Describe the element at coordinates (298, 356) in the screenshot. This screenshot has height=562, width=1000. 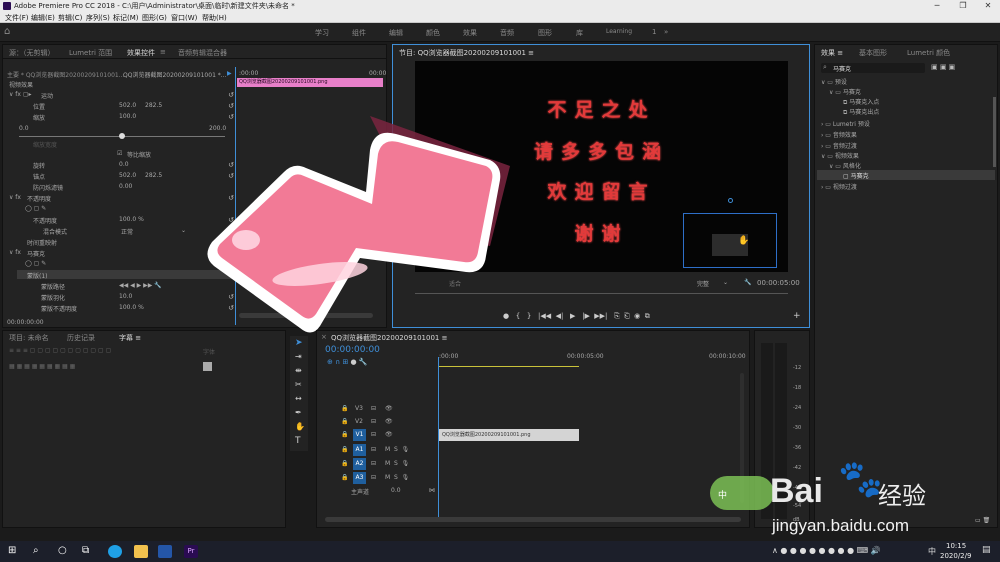
I see `track-select-tool-icon: ⇥` at that location.